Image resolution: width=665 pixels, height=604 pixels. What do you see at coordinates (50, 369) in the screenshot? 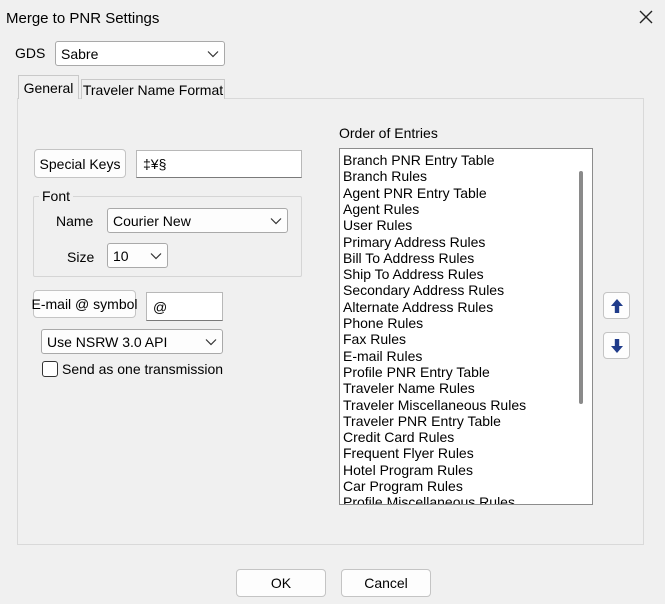
I see `send-one-checkbox` at bounding box center [50, 369].